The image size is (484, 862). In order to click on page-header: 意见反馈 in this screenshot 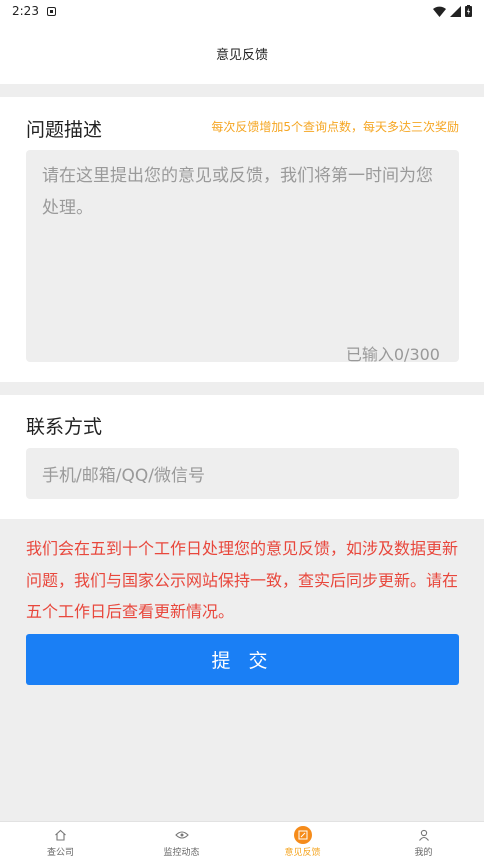, I will do `click(242, 53)`.